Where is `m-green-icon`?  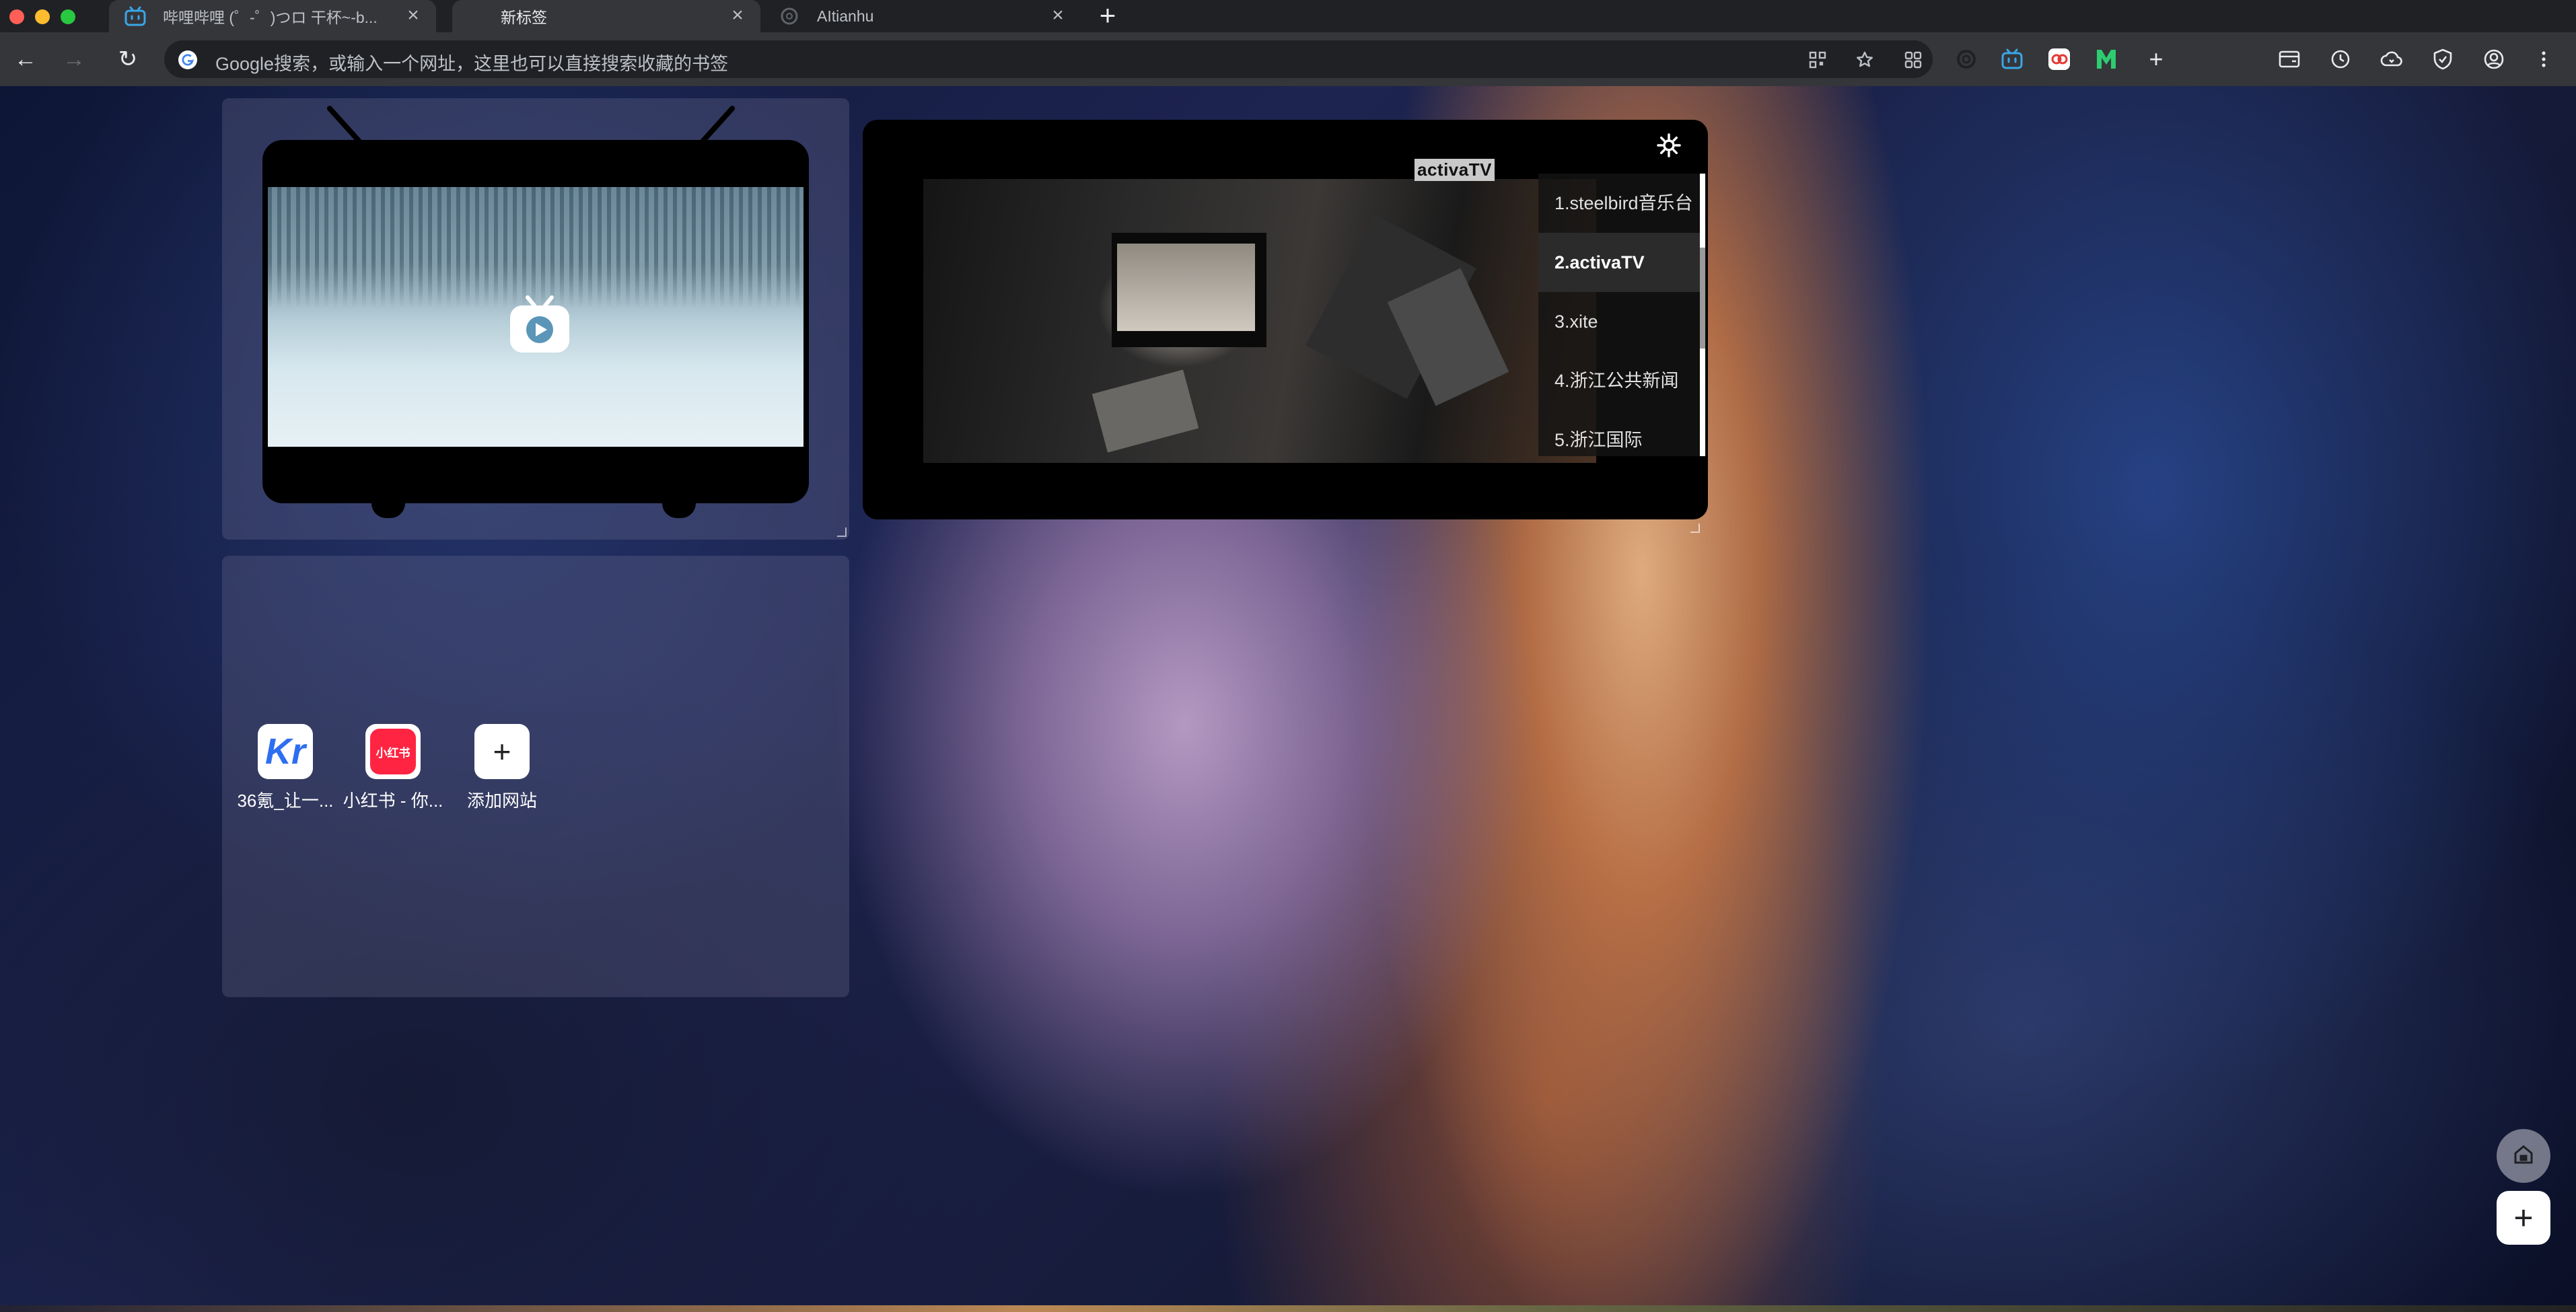 m-green-icon is located at coordinates (2106, 59).